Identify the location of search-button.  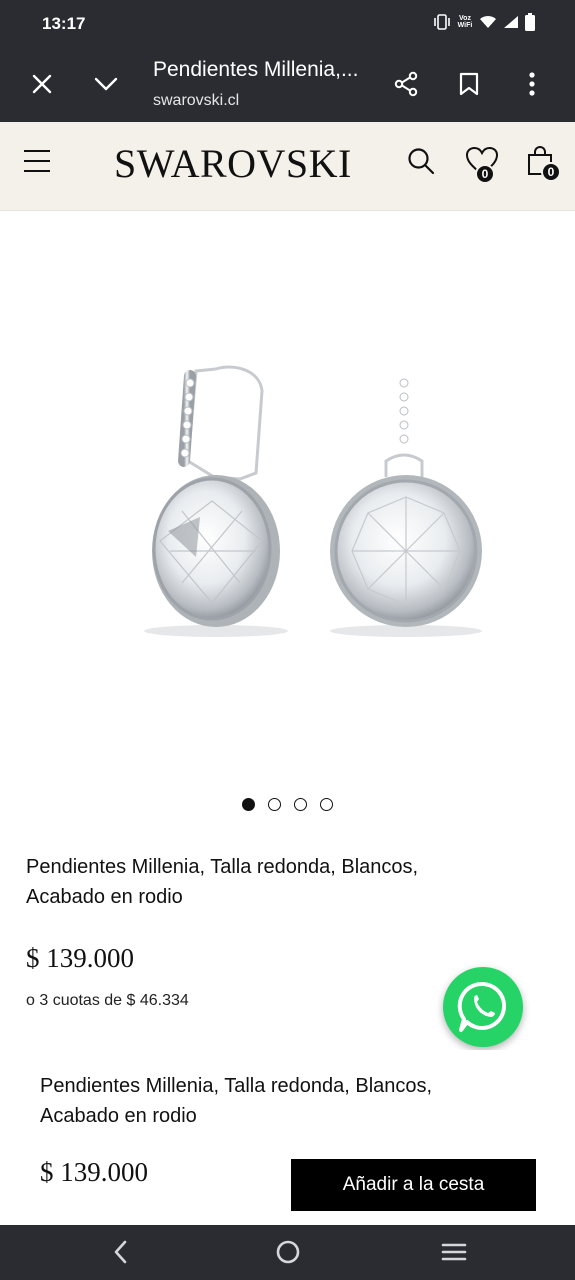
(421, 163).